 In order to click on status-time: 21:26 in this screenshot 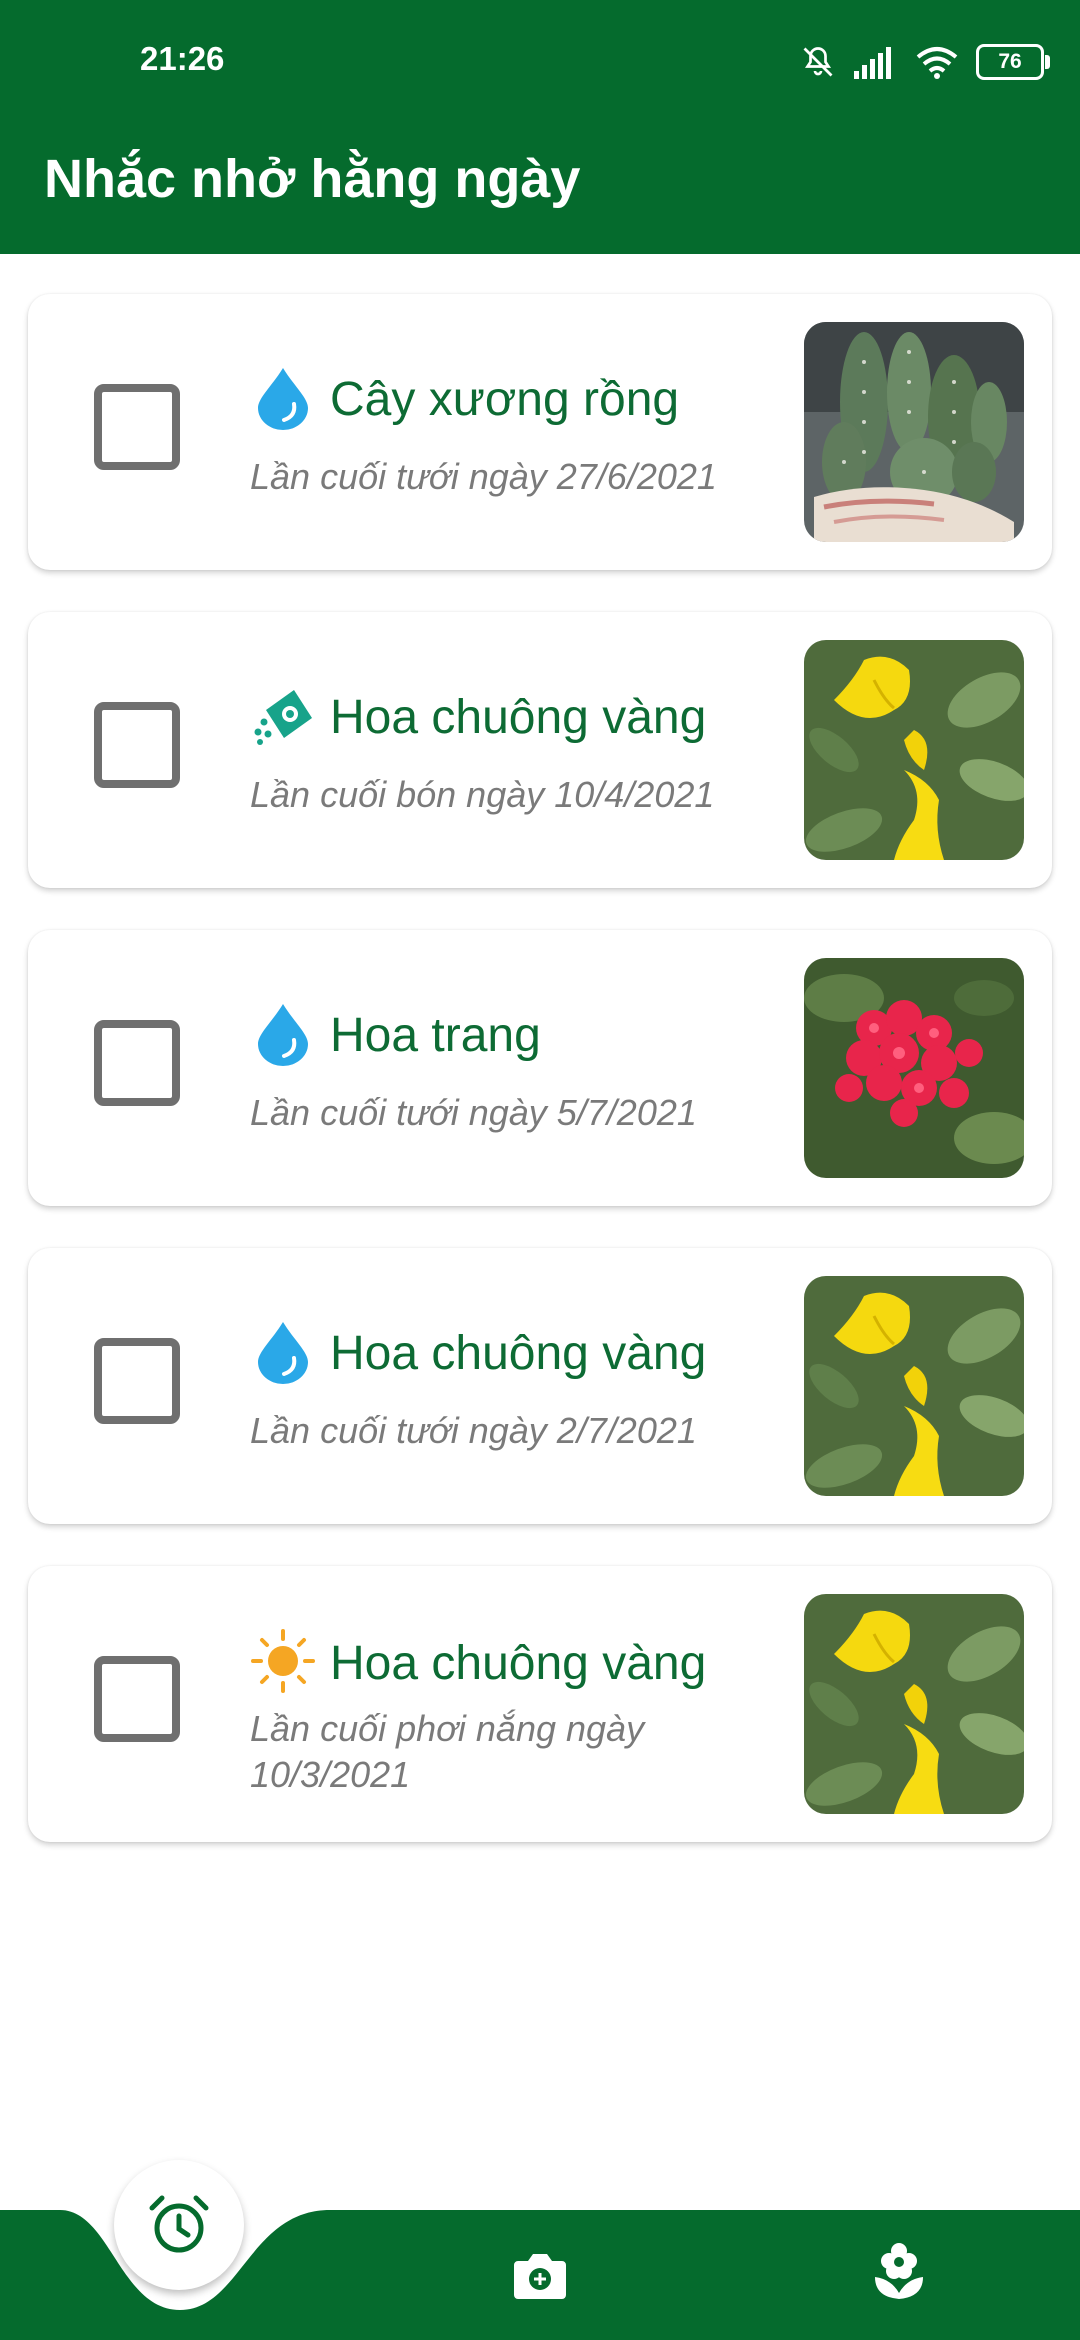, I will do `click(182, 58)`.